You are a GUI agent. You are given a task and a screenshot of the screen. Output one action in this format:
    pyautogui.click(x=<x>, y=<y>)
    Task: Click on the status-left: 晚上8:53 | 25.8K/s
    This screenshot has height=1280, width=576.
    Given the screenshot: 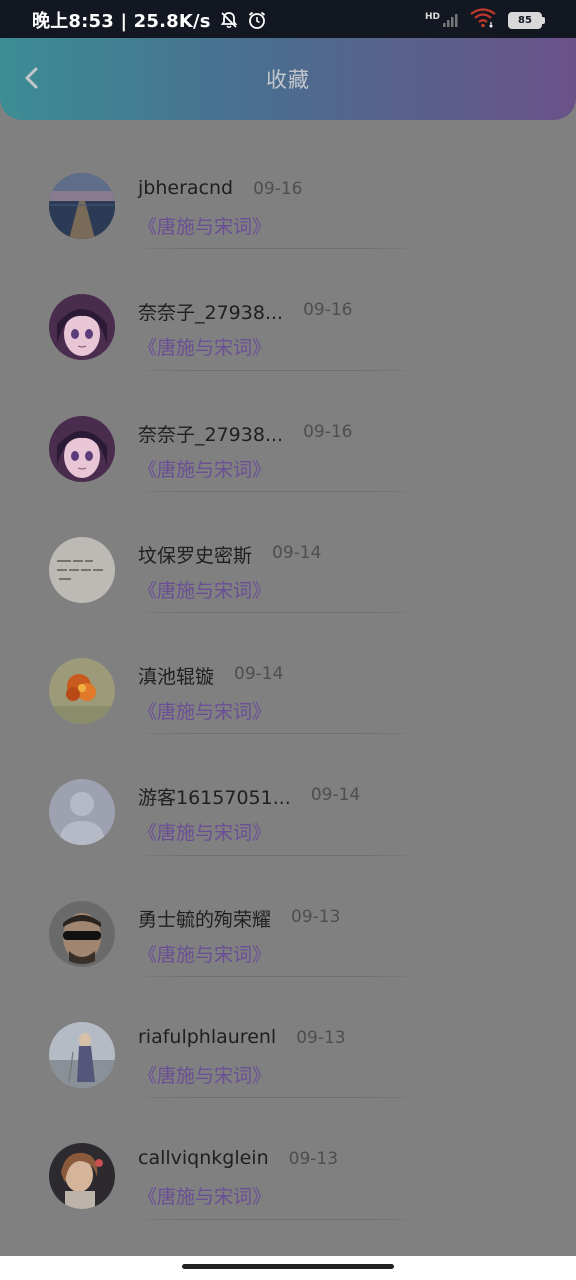 What is the action you would take?
    pyautogui.click(x=149, y=20)
    